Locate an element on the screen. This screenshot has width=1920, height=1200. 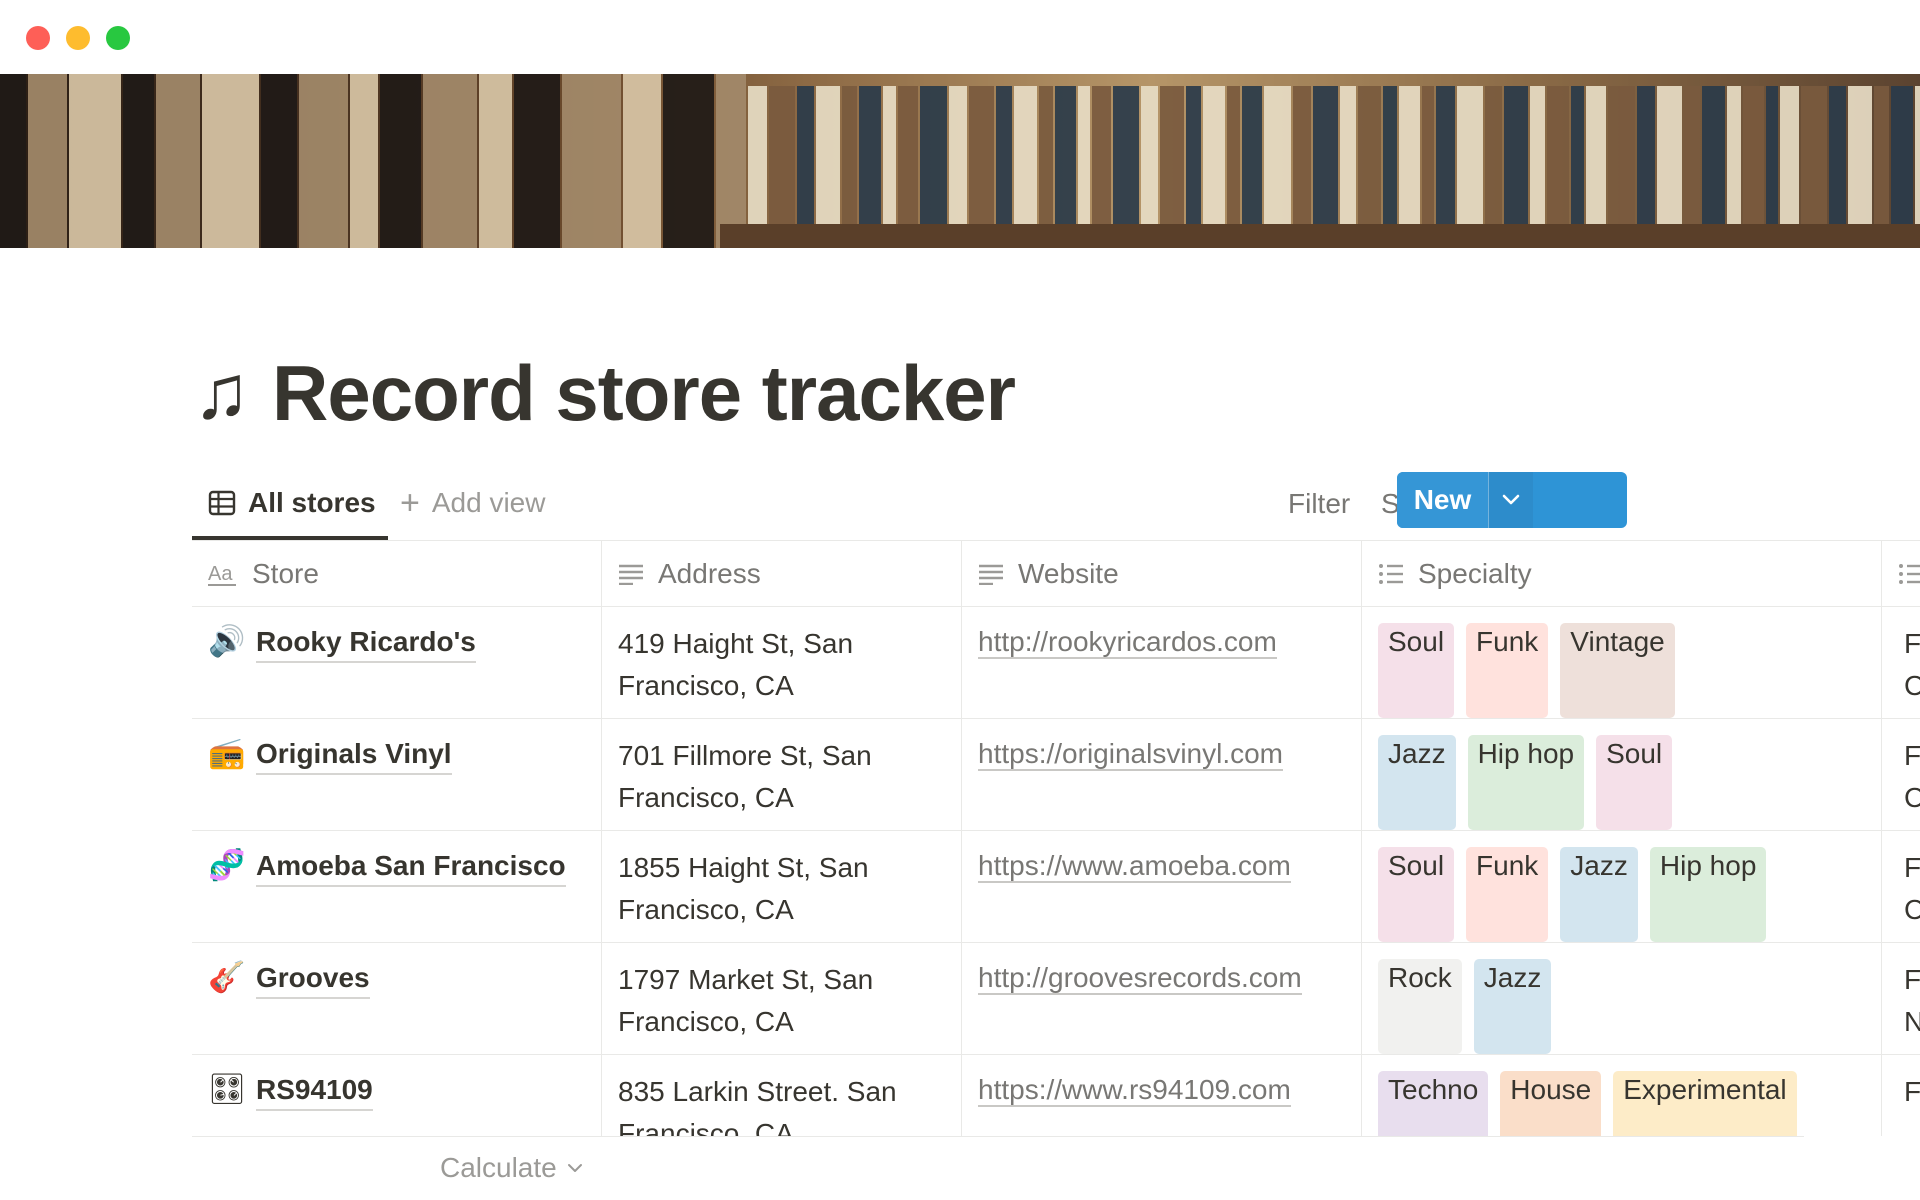
store-emoji-icon: 📻 is located at coordinates (227, 753).